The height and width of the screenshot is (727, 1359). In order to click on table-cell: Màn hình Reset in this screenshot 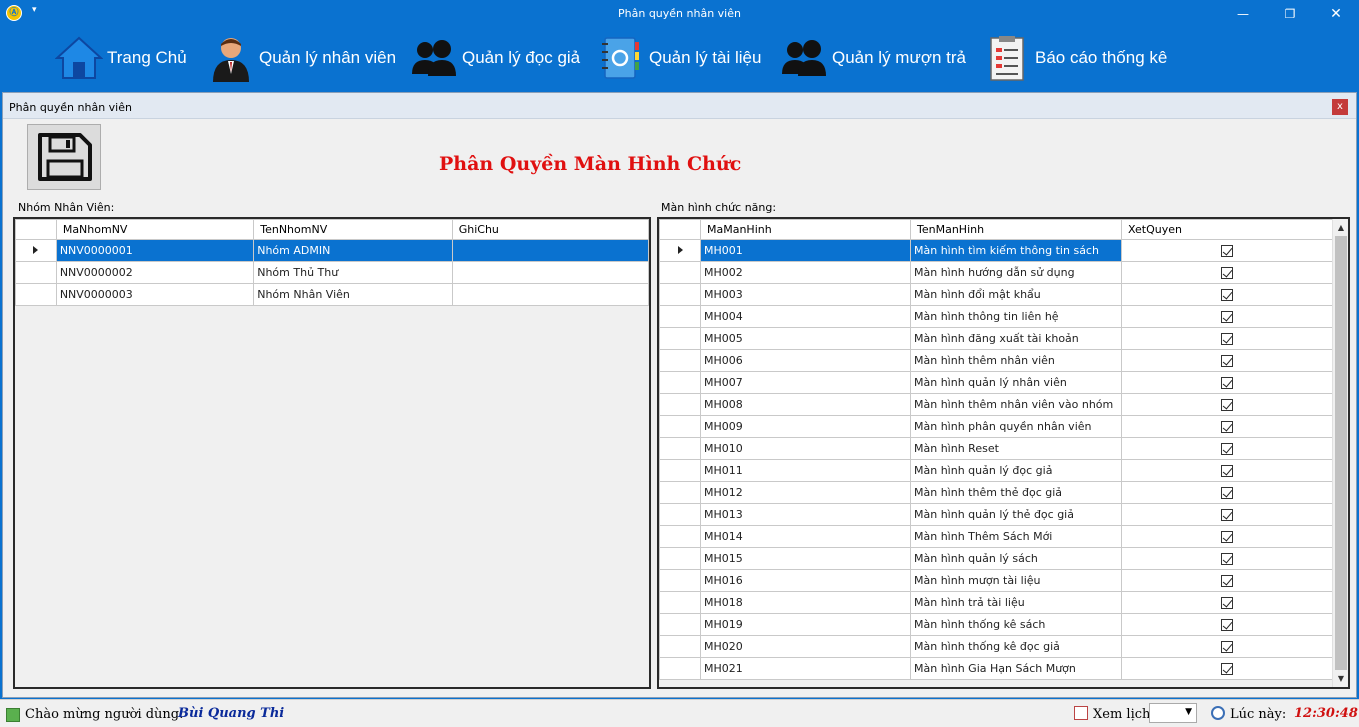, I will do `click(1016, 448)`.